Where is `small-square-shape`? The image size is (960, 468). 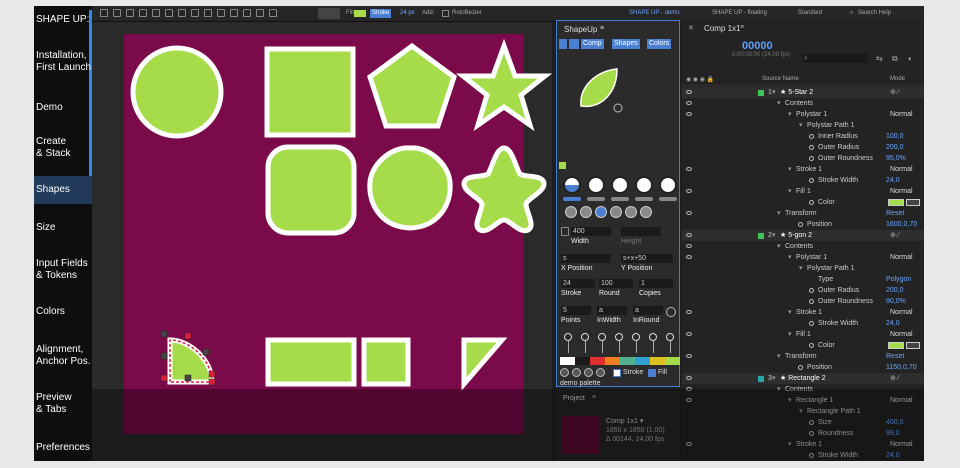 small-square-shape is located at coordinates (386, 362).